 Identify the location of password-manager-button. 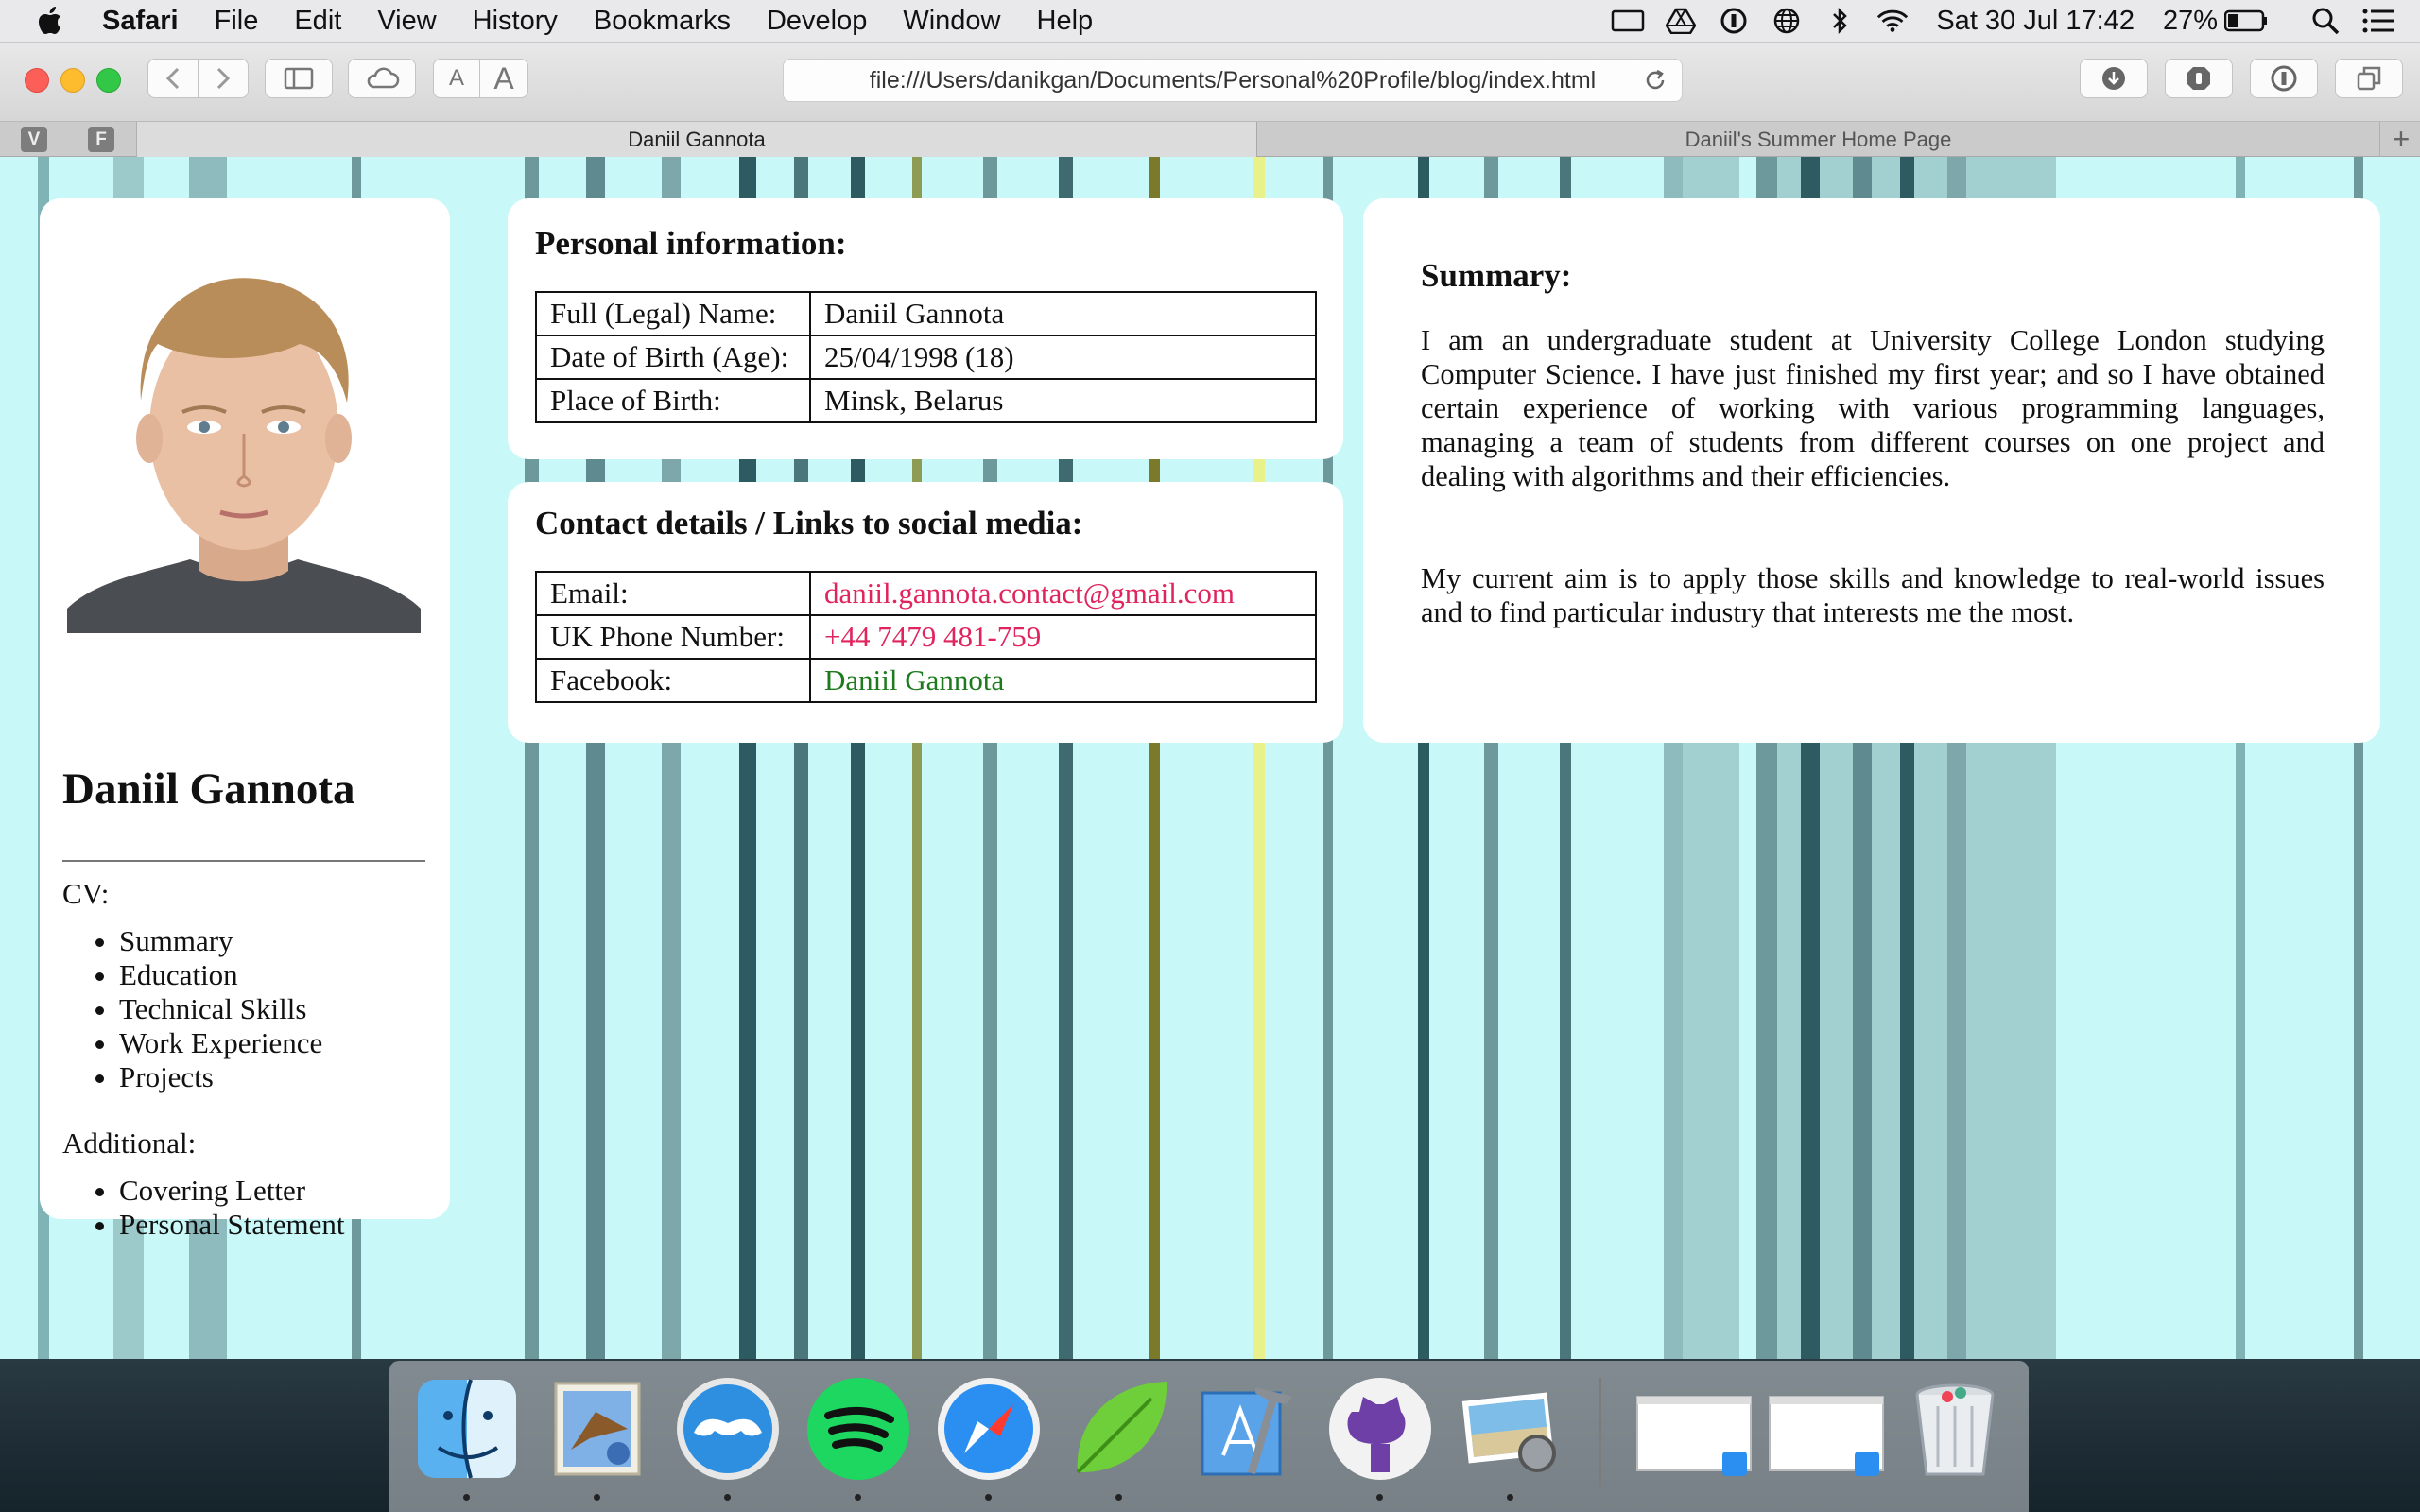
(2284, 78).